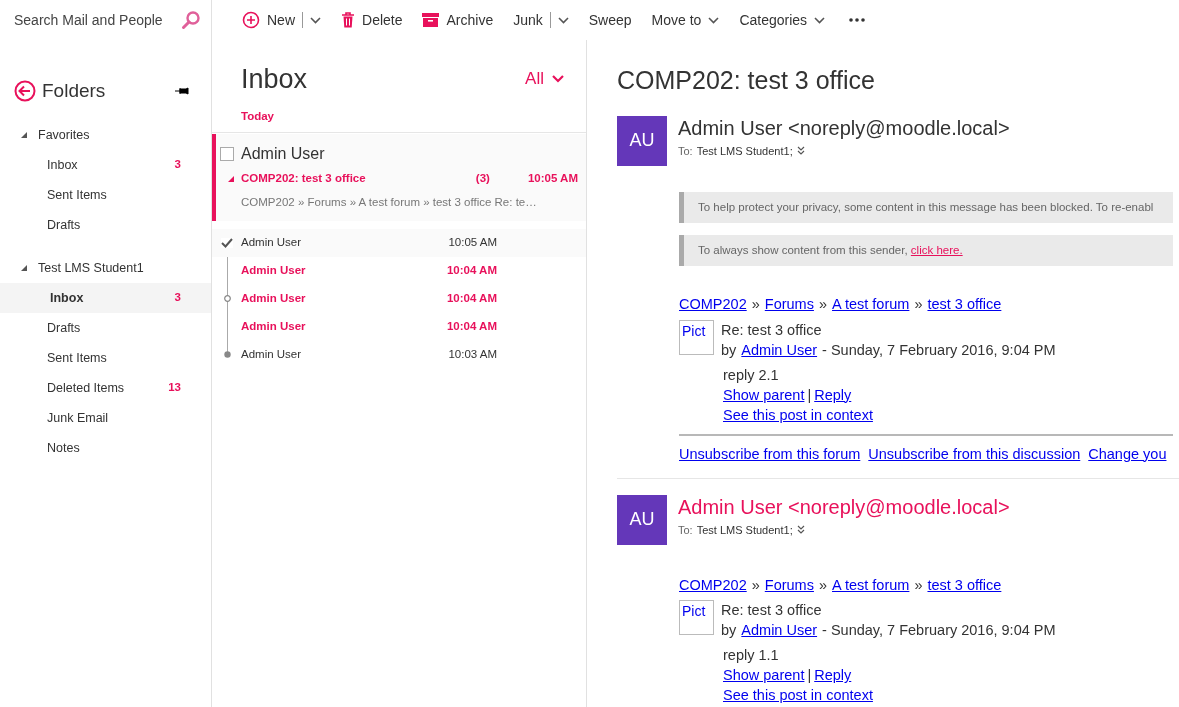 The image size is (1179, 707). Describe the element at coordinates (926, 207) in the screenshot. I see `notice-banner: To help protect your privacy, some content in this message has been blocked. To re-enabl` at that location.